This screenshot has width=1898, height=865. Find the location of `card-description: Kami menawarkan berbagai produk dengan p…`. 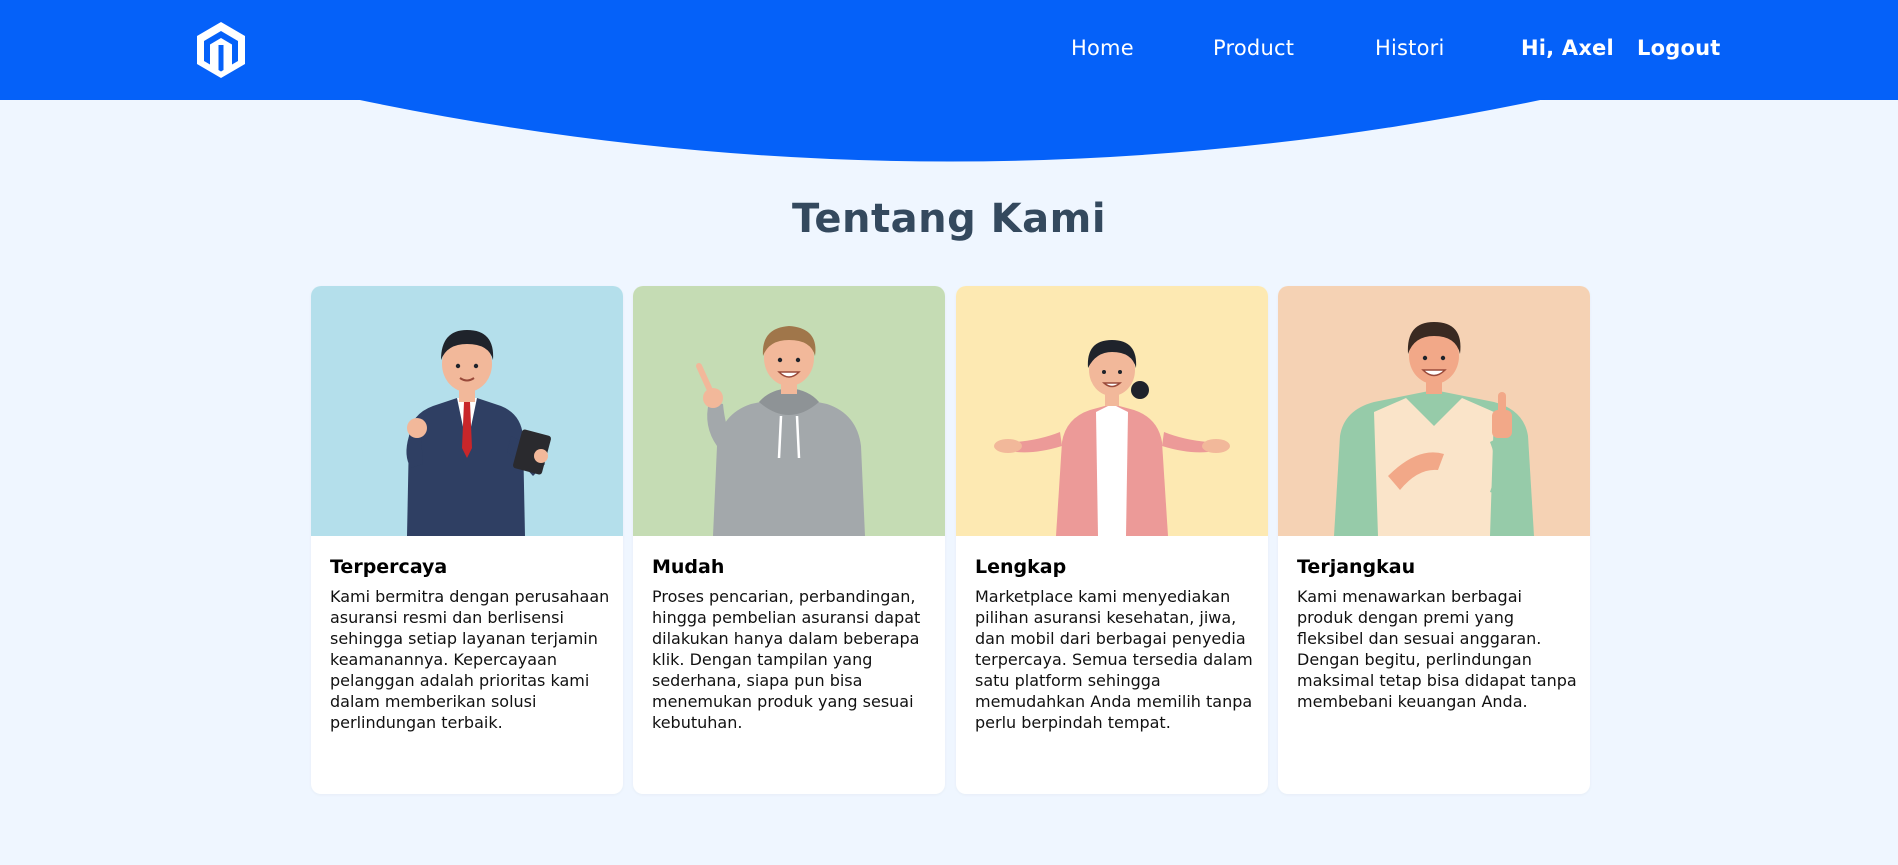

card-description: Kami menawarkan berbagai produk dengan p… is located at coordinates (1437, 649).